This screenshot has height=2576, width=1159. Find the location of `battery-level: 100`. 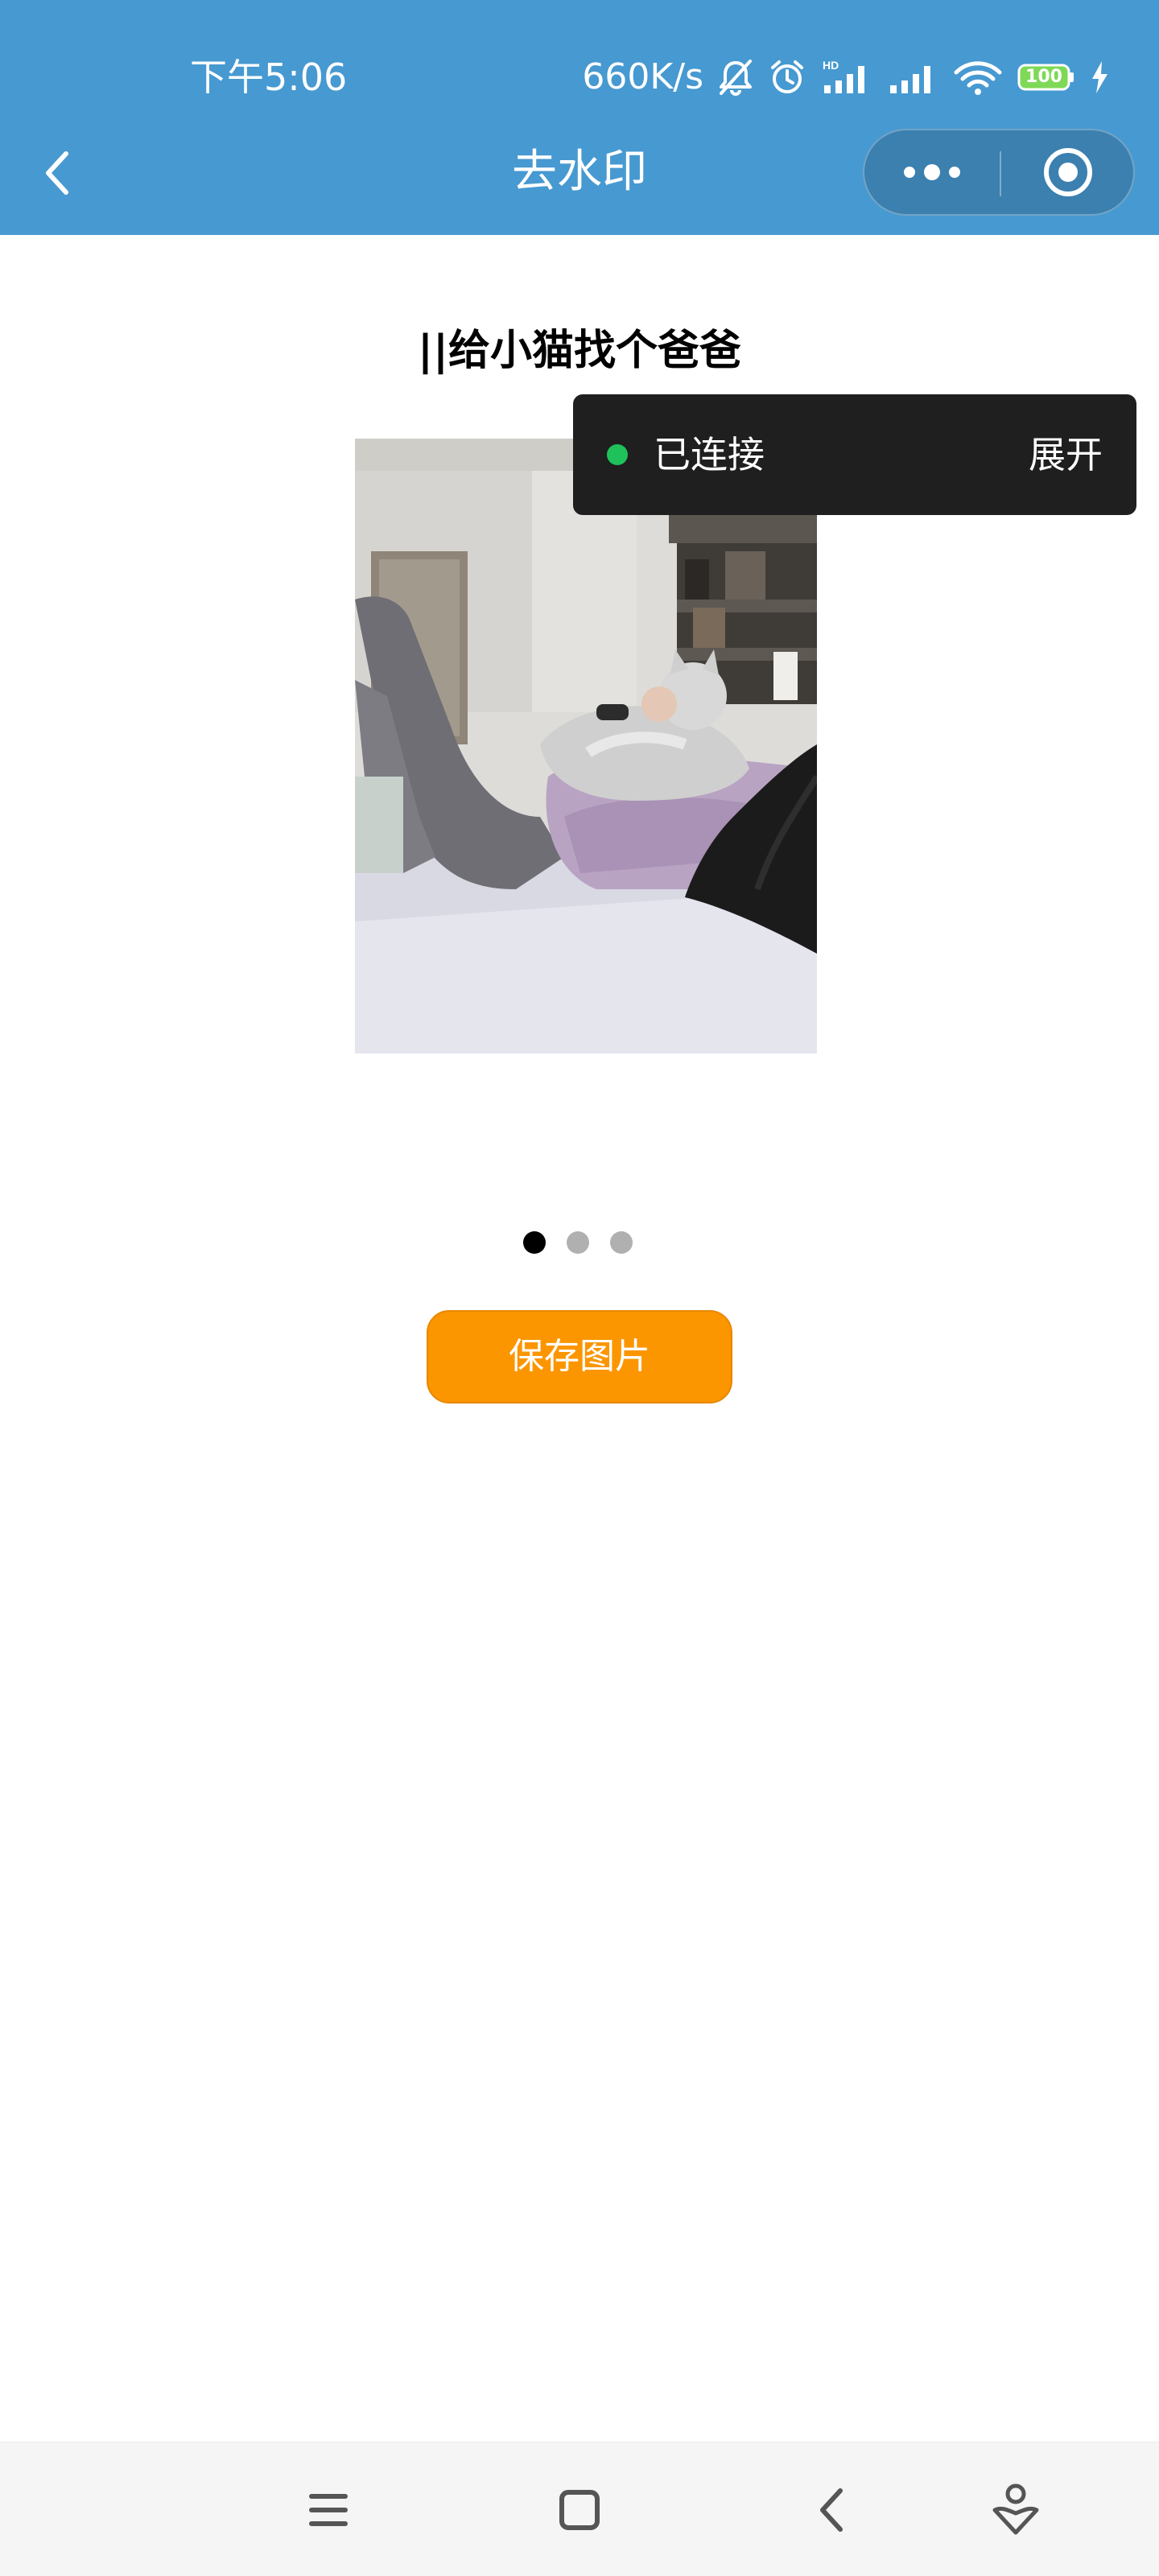

battery-level: 100 is located at coordinates (1043, 77).